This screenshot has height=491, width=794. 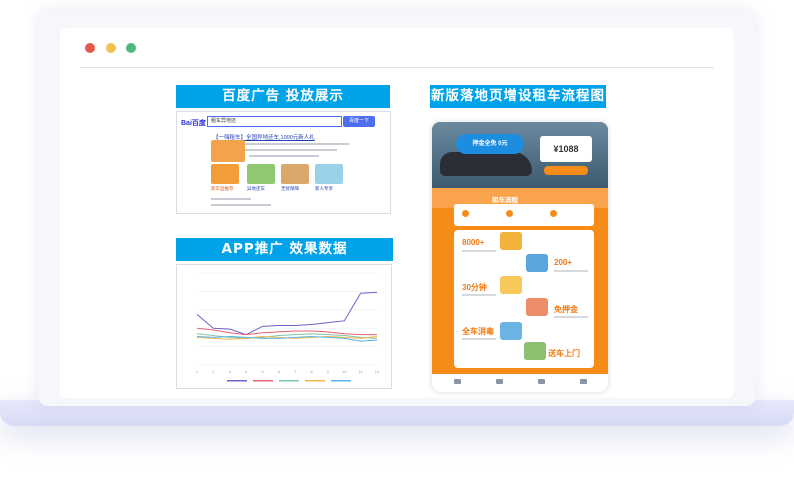 I want to click on piggybank-icon, so click(x=537, y=307).